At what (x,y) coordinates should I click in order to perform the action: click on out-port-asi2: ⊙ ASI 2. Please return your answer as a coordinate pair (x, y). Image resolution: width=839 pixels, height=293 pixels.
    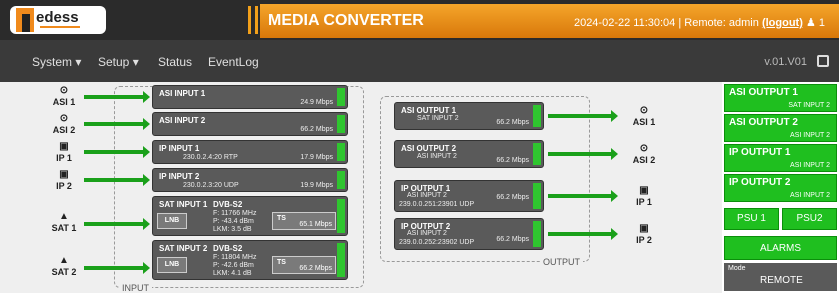
    Looking at the image, I should click on (644, 154).